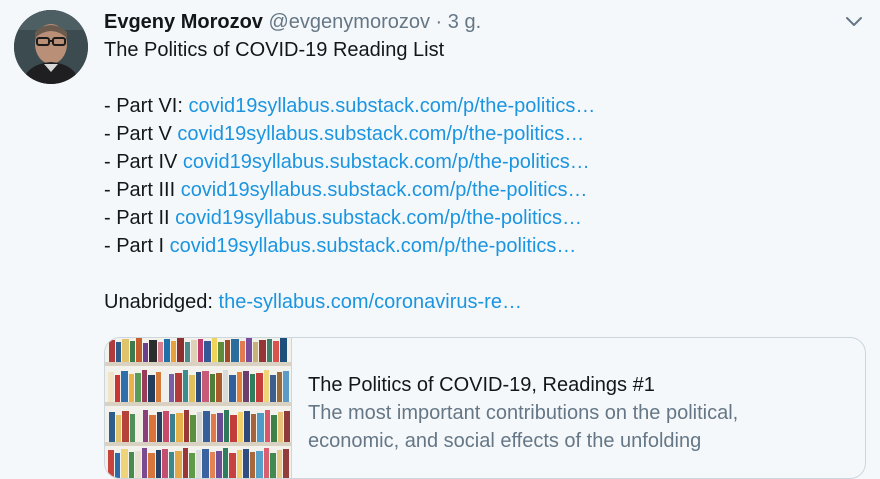 The image size is (880, 479). I want to click on avatar-photo, so click(51, 47).